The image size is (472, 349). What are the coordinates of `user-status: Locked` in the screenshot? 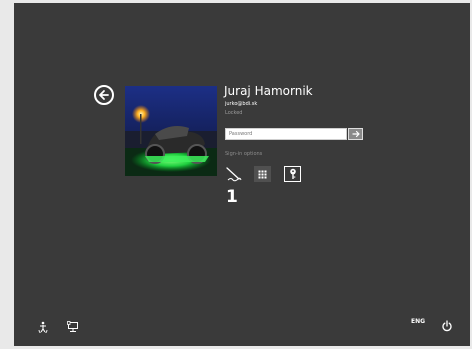 It's located at (234, 113).